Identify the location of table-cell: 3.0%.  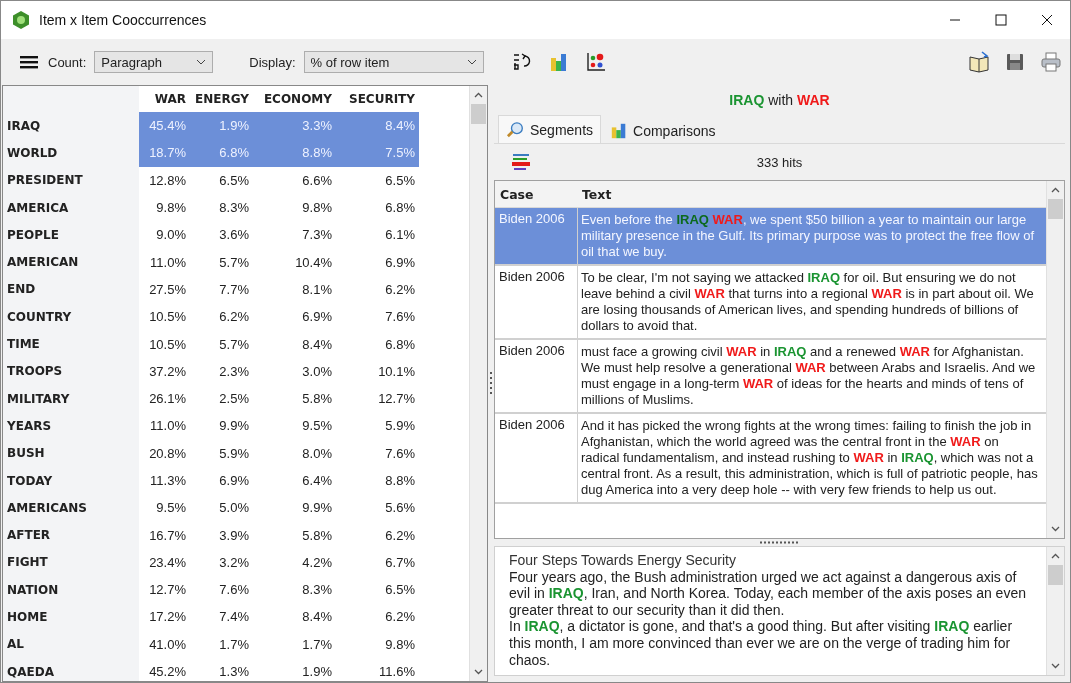
(294, 371).